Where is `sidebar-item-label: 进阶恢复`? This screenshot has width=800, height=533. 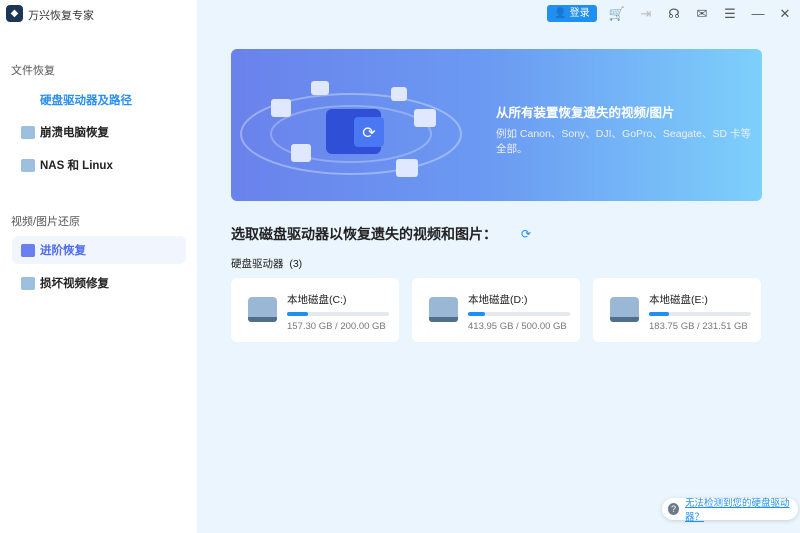
sidebar-item-label: 进阶恢复 is located at coordinates (63, 251).